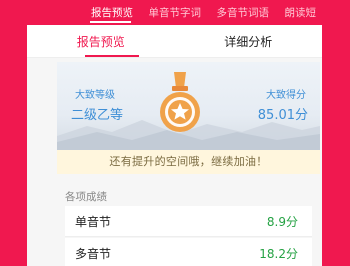 The height and width of the screenshot is (266, 350). What do you see at coordinates (282, 221) in the screenshot?
I see `score-row-value: 8.9分` at bounding box center [282, 221].